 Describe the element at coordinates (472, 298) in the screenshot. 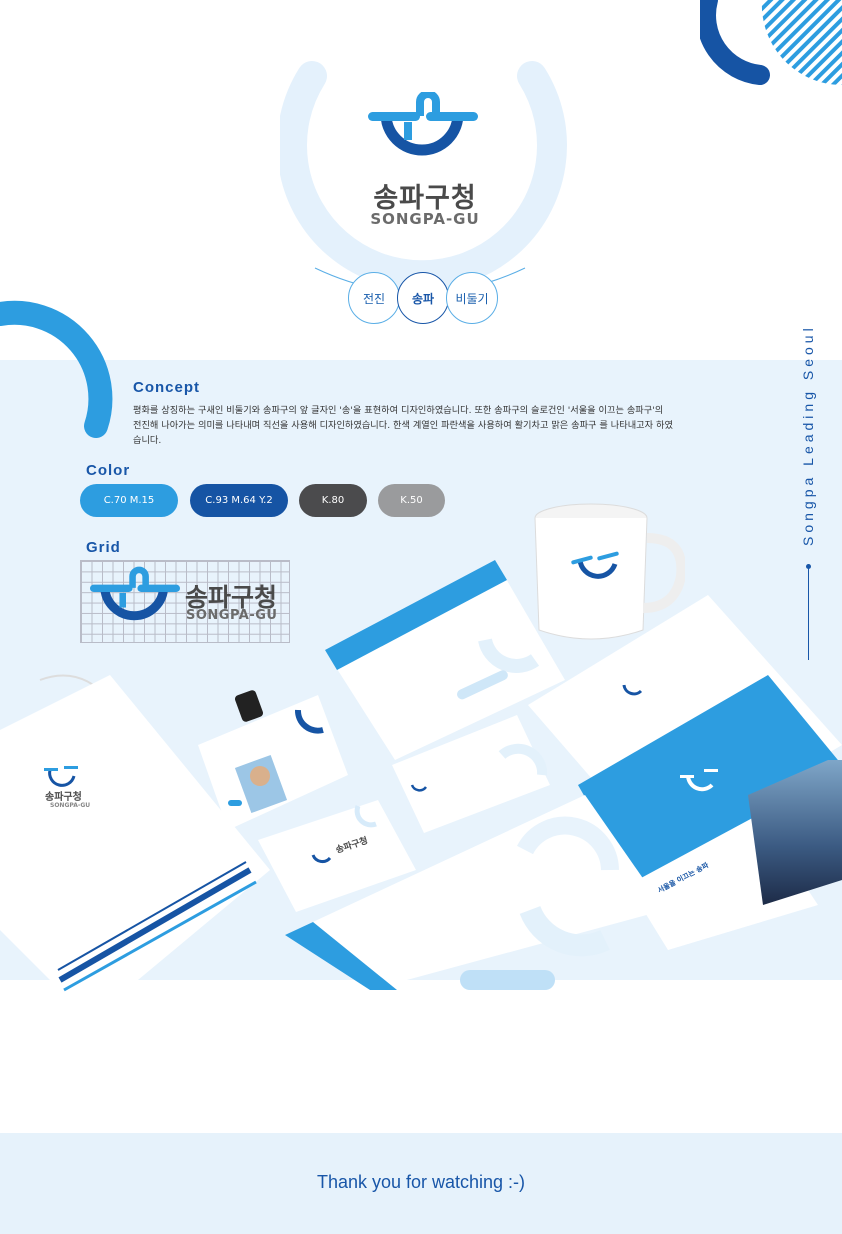

I see `concept-word-pigeon: 비둘기` at that location.